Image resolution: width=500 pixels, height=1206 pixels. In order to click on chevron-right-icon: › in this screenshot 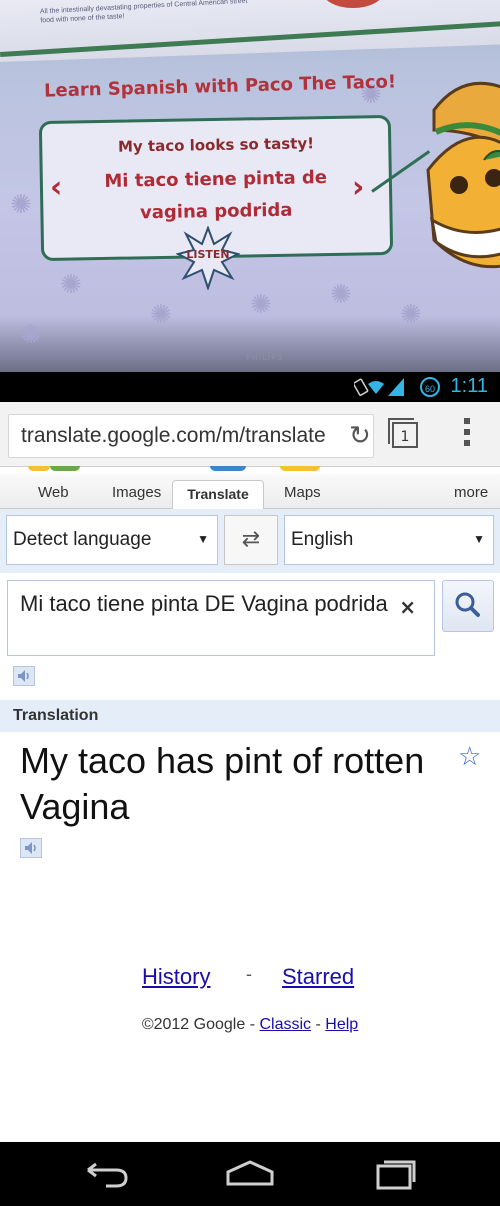, I will do `click(358, 187)`.